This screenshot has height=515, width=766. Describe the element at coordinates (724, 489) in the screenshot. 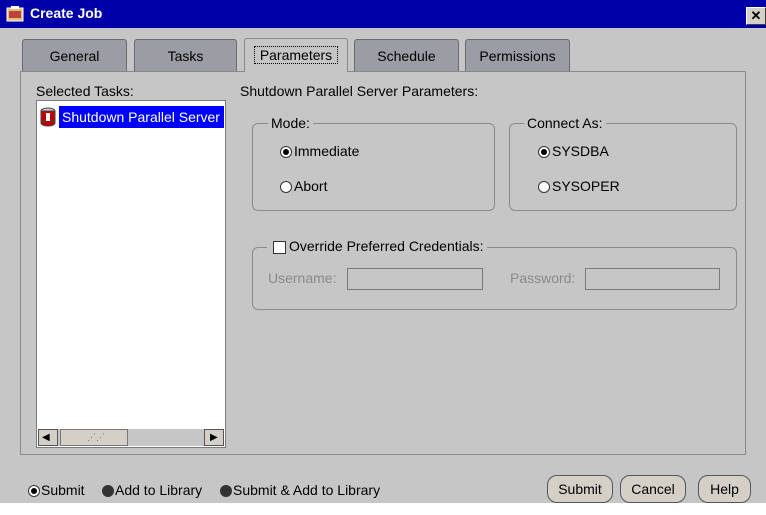

I see `help-button: Help` at that location.